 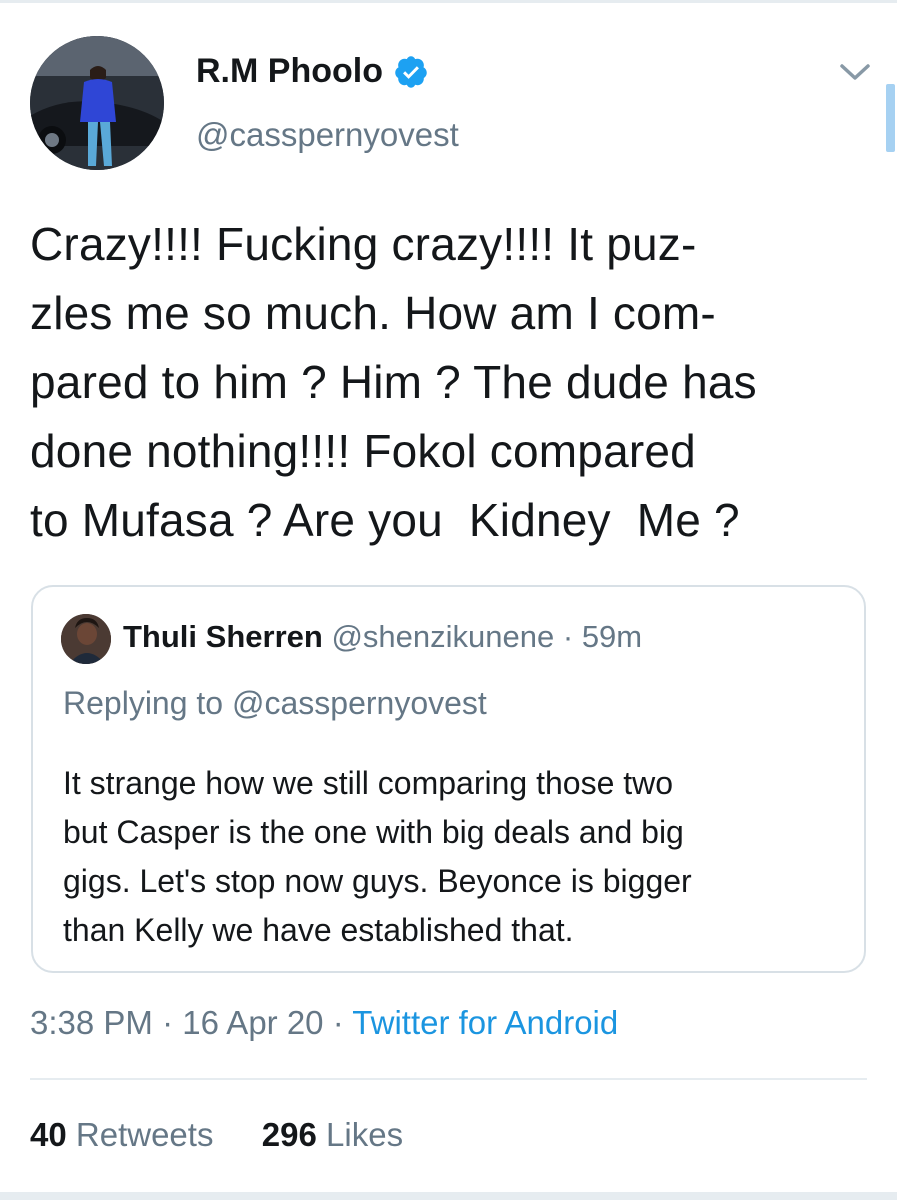 I want to click on likes-stat: 296 Likes, so click(x=332, y=1134).